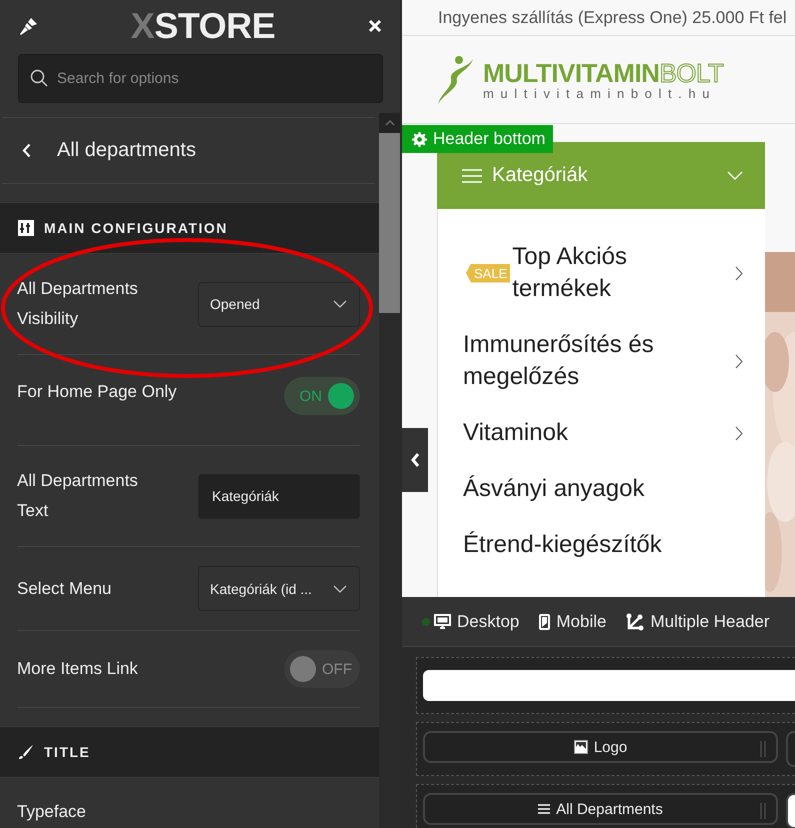 This screenshot has width=795, height=828. I want to click on collapse-button, so click(415, 460).